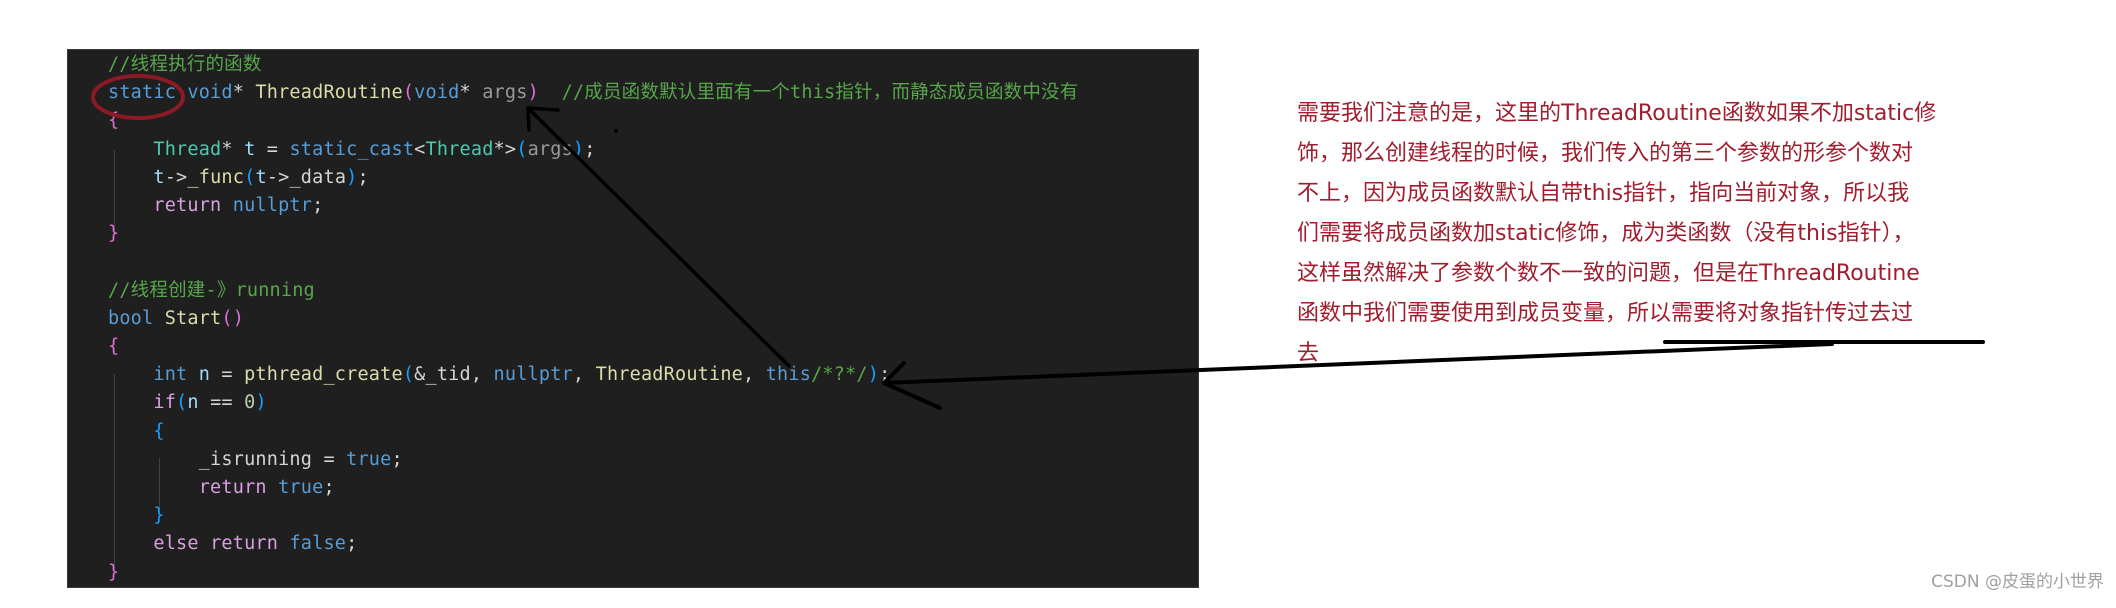  I want to click on code-token: _data, so click(318, 177).